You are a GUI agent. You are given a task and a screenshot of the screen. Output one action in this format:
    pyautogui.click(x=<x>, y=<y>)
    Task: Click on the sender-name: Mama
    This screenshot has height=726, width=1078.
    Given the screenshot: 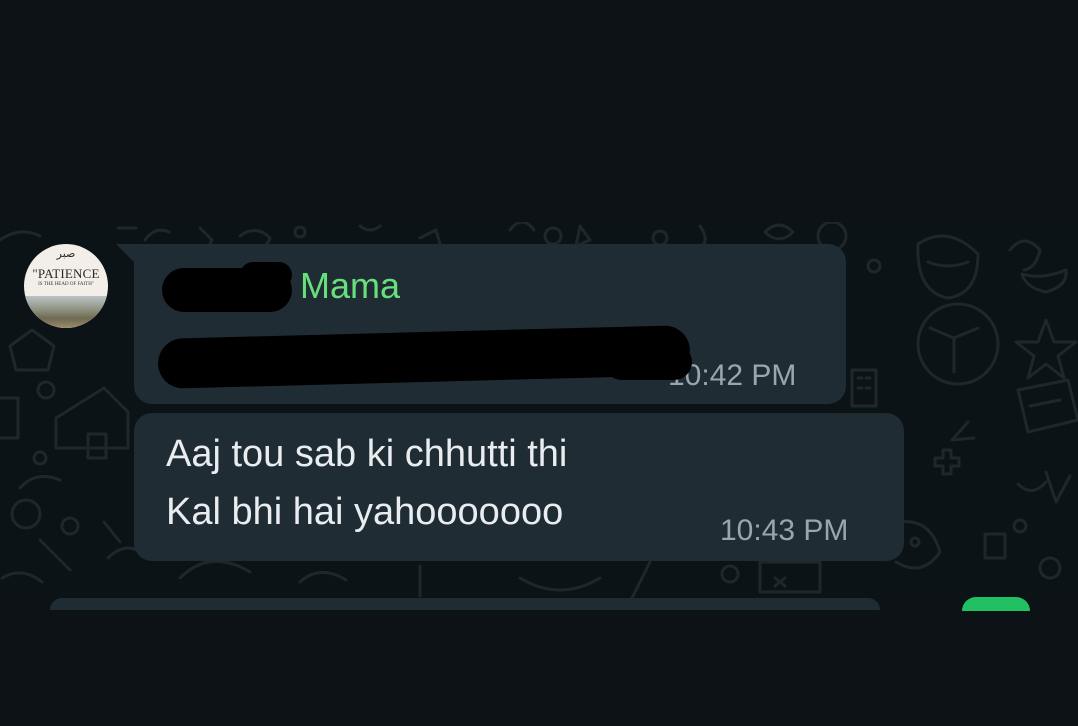 What is the action you would take?
    pyautogui.click(x=350, y=286)
    